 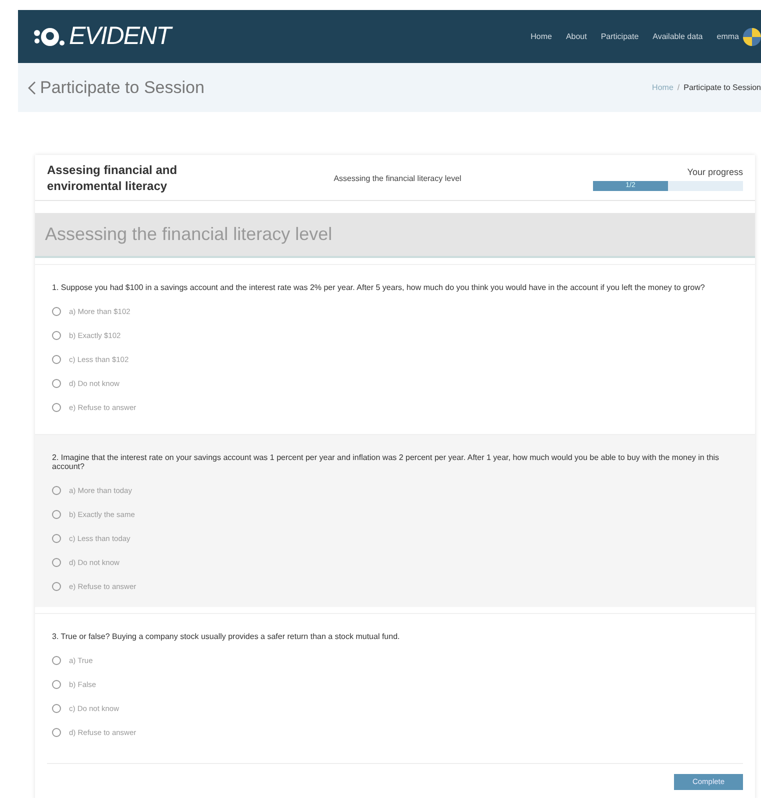 I want to click on survey-title: Assesing financial and enviromental literacy, so click(x=112, y=178).